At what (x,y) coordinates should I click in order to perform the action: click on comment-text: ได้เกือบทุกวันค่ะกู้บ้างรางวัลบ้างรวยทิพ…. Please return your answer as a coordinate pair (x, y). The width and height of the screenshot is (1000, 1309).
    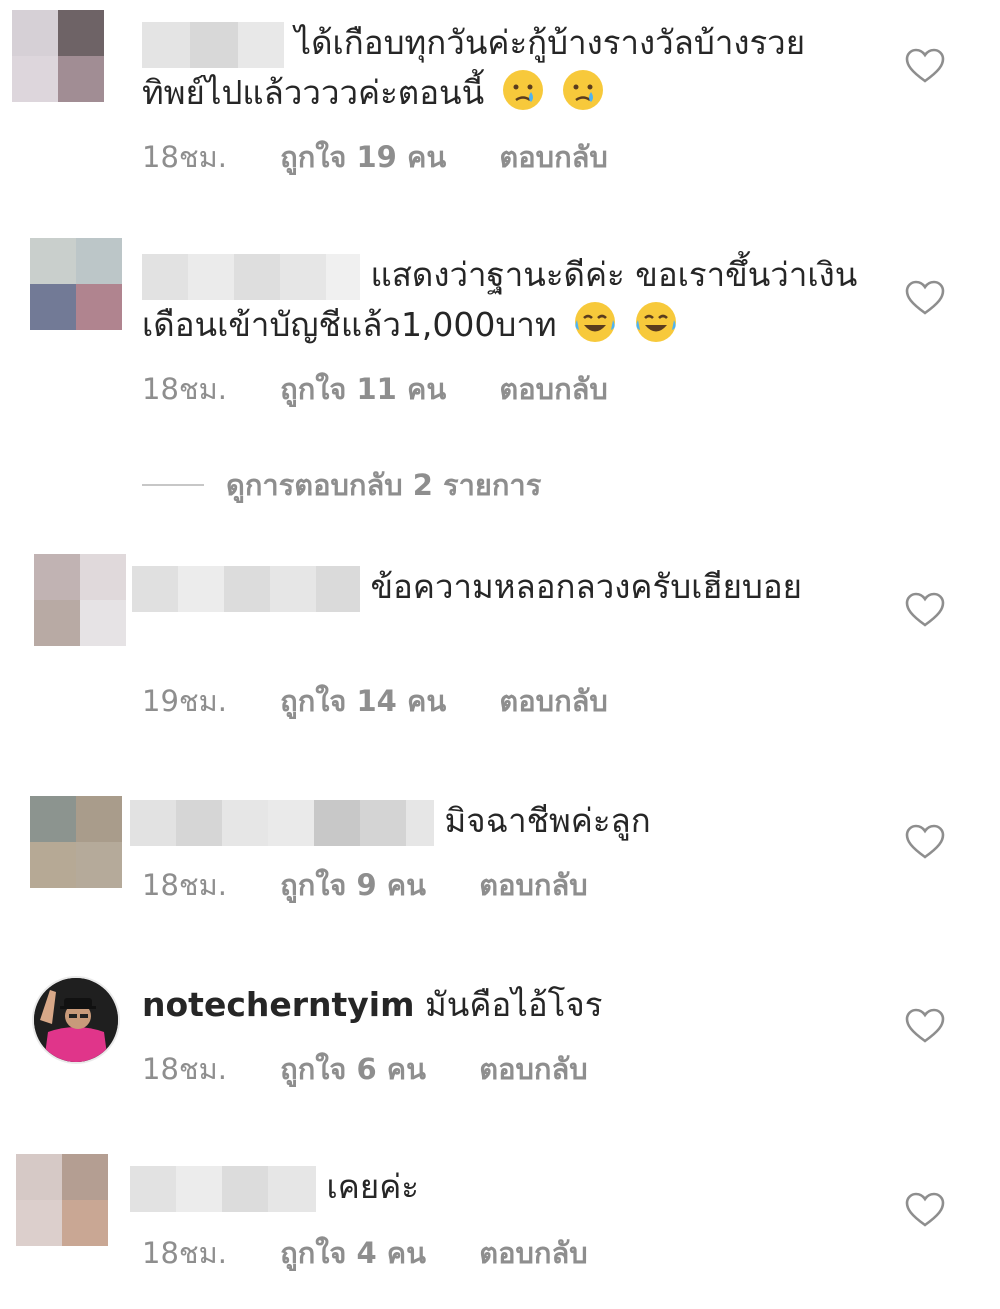
    Looking at the image, I should click on (501, 68).